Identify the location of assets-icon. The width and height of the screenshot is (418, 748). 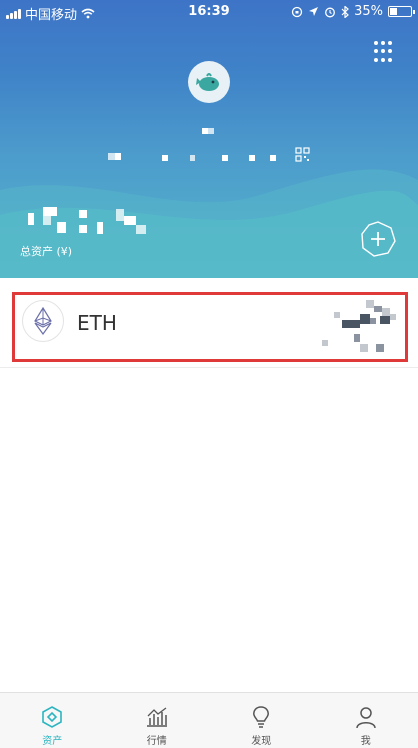
(52, 717).